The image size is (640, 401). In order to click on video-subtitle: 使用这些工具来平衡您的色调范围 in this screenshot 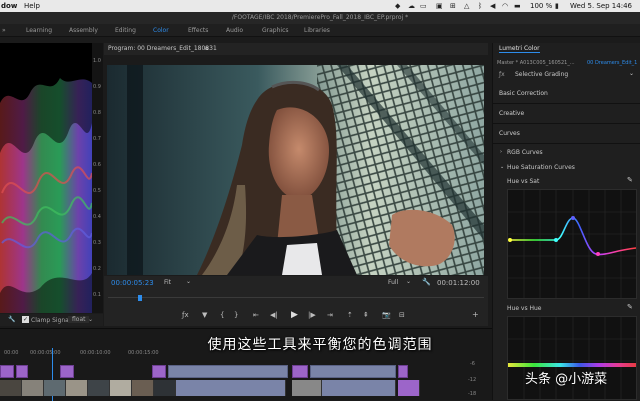, I will do `click(320, 345)`.